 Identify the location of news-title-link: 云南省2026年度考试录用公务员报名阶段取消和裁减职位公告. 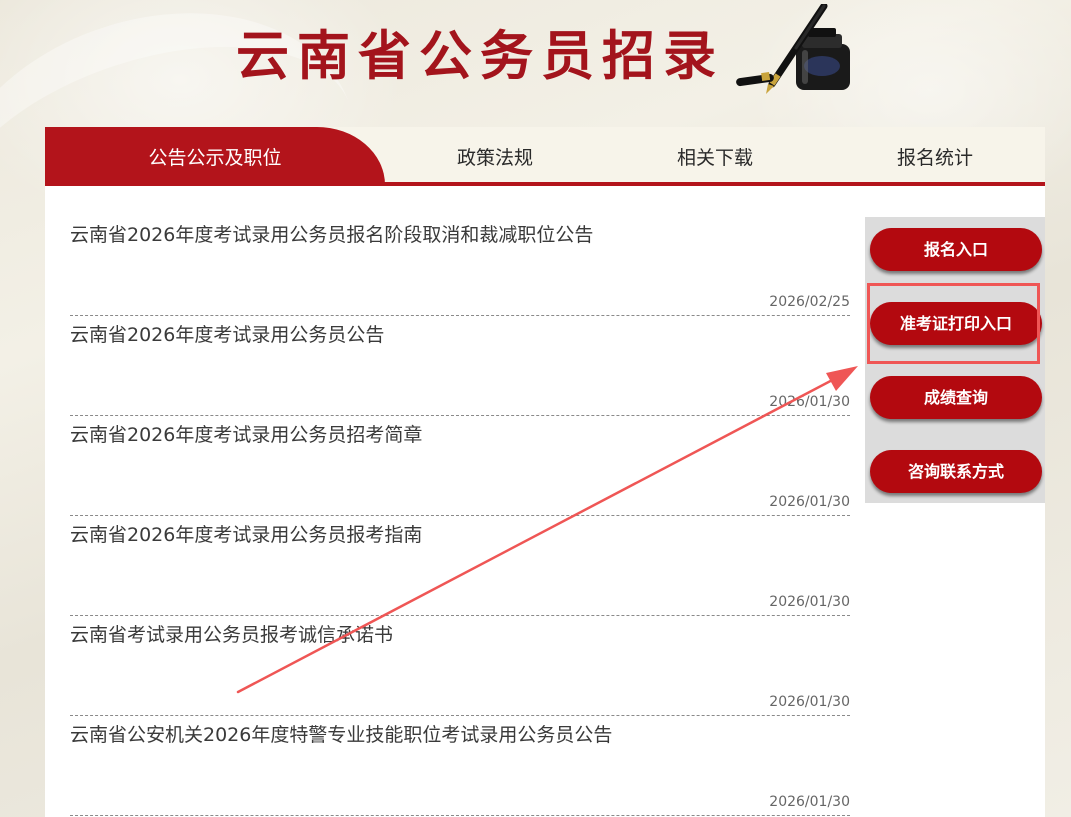
(331, 233).